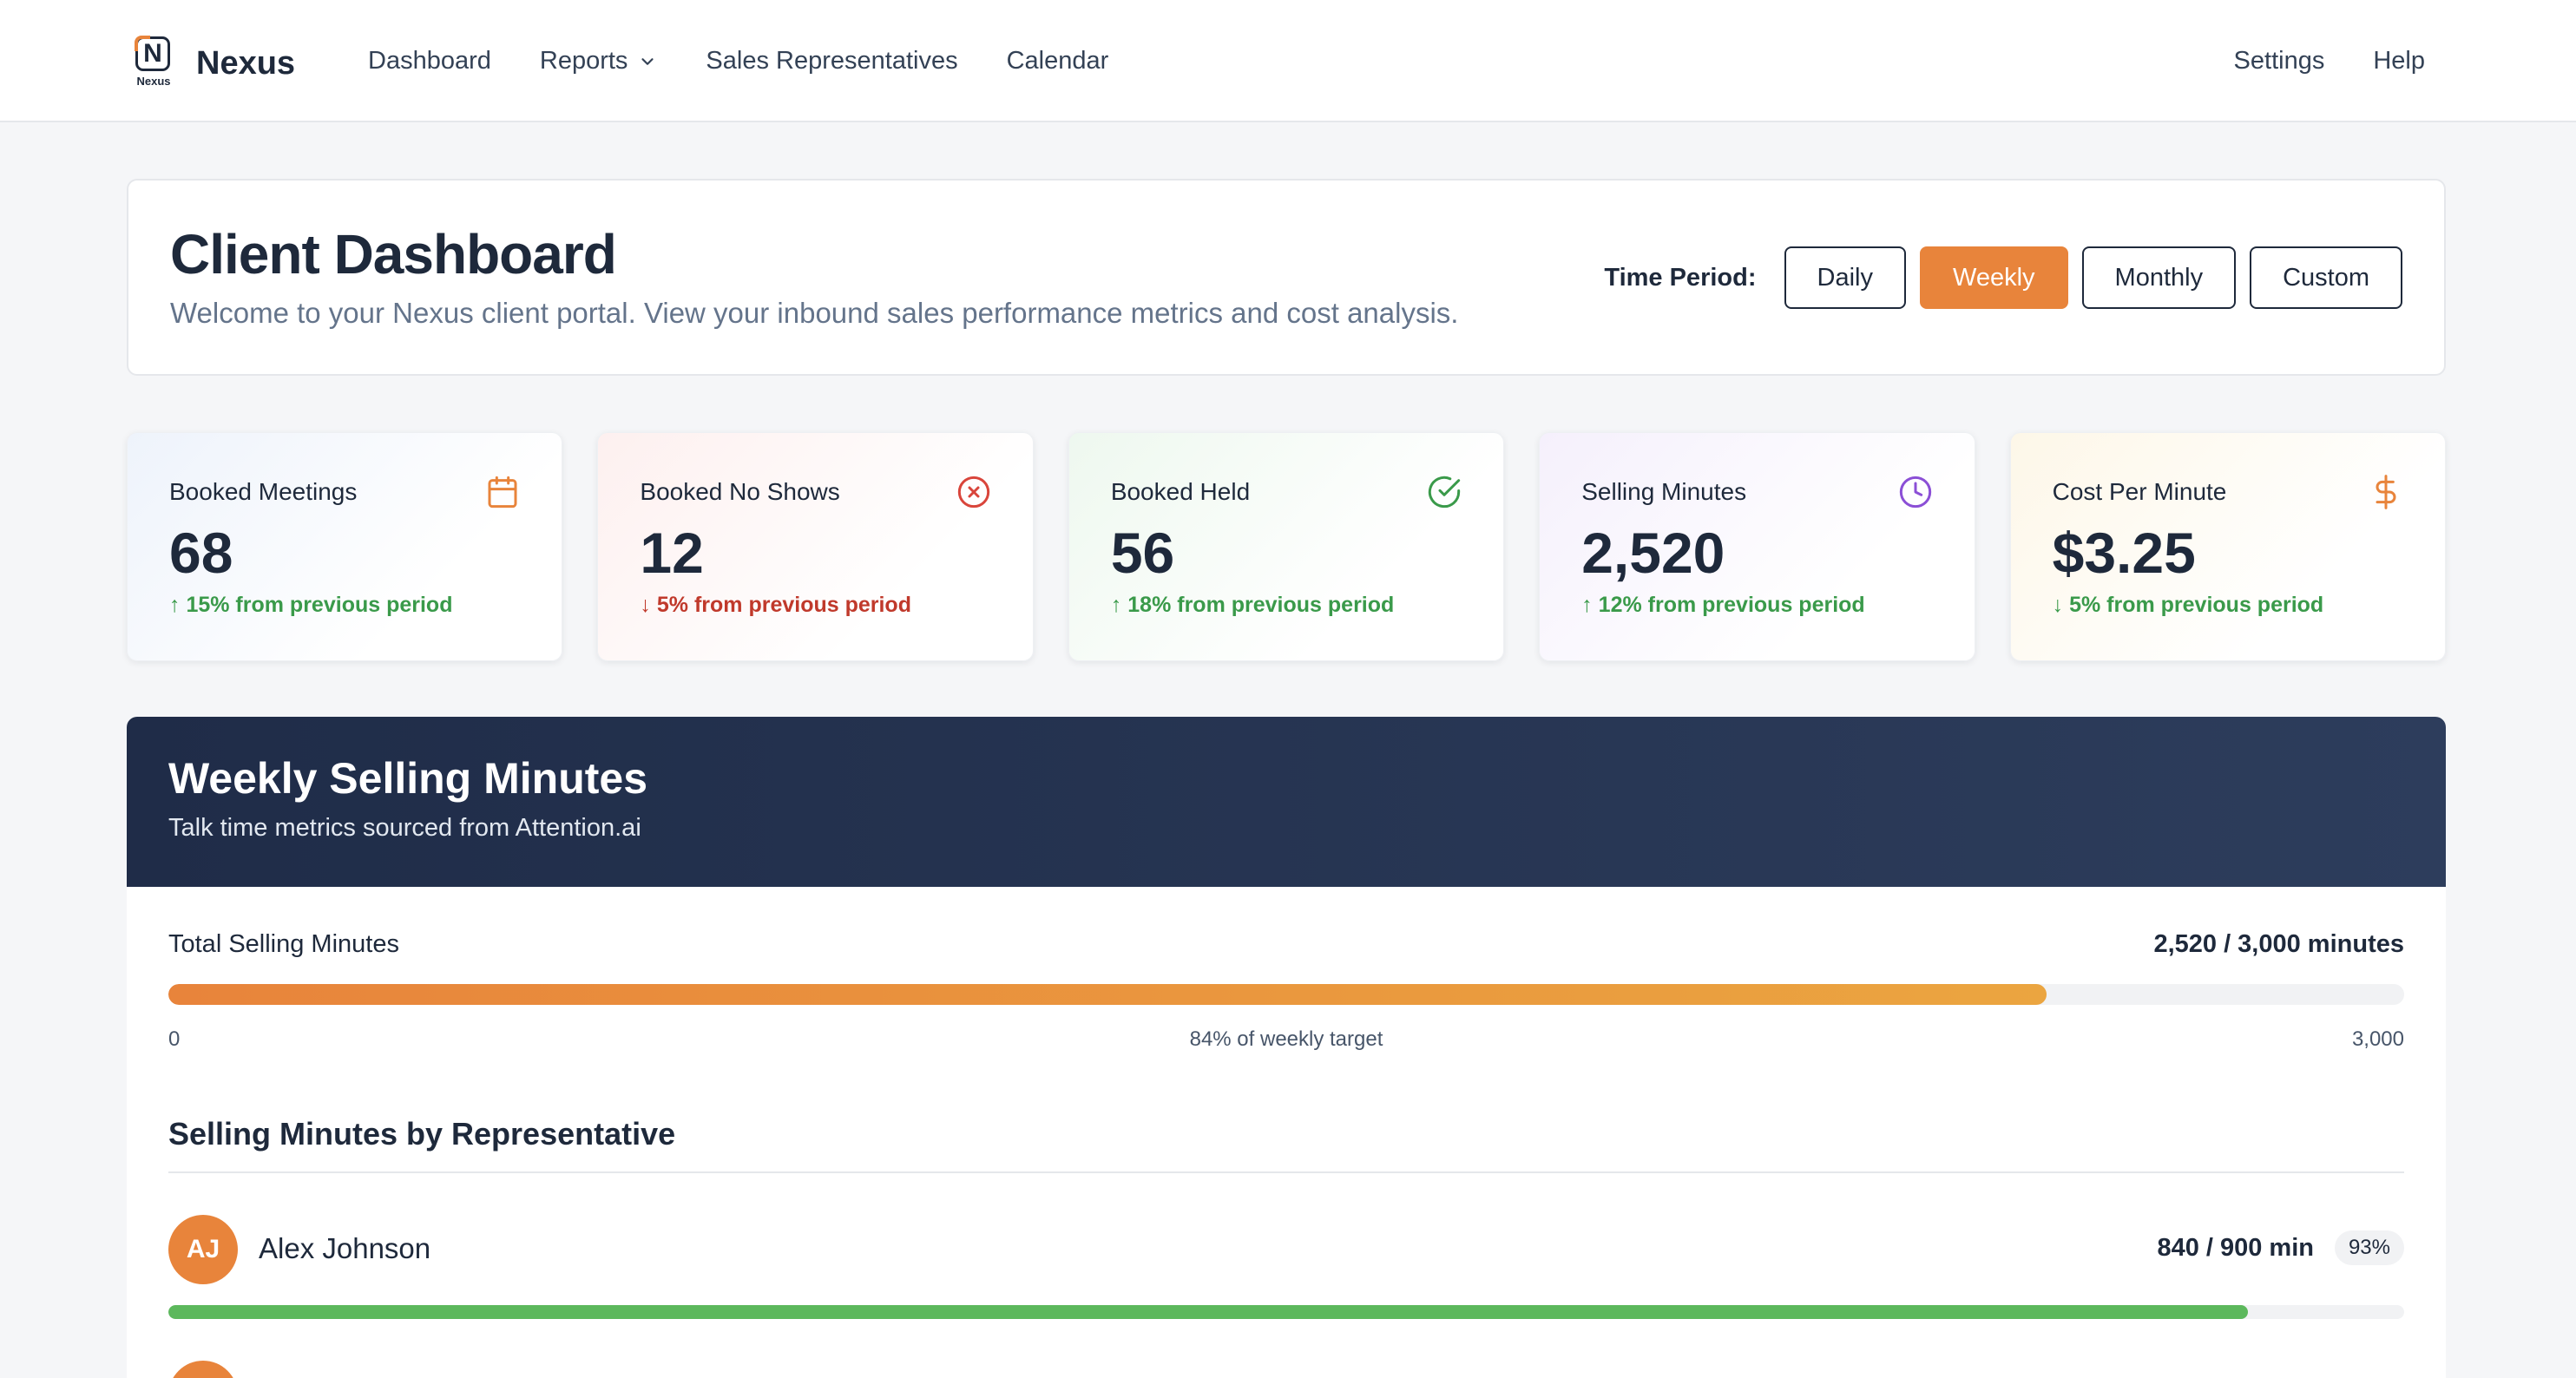 This screenshot has width=2576, height=1378. Describe the element at coordinates (2278, 944) in the screenshot. I see `total-minutes-value: 2,520 / 3,000 minutes` at that location.